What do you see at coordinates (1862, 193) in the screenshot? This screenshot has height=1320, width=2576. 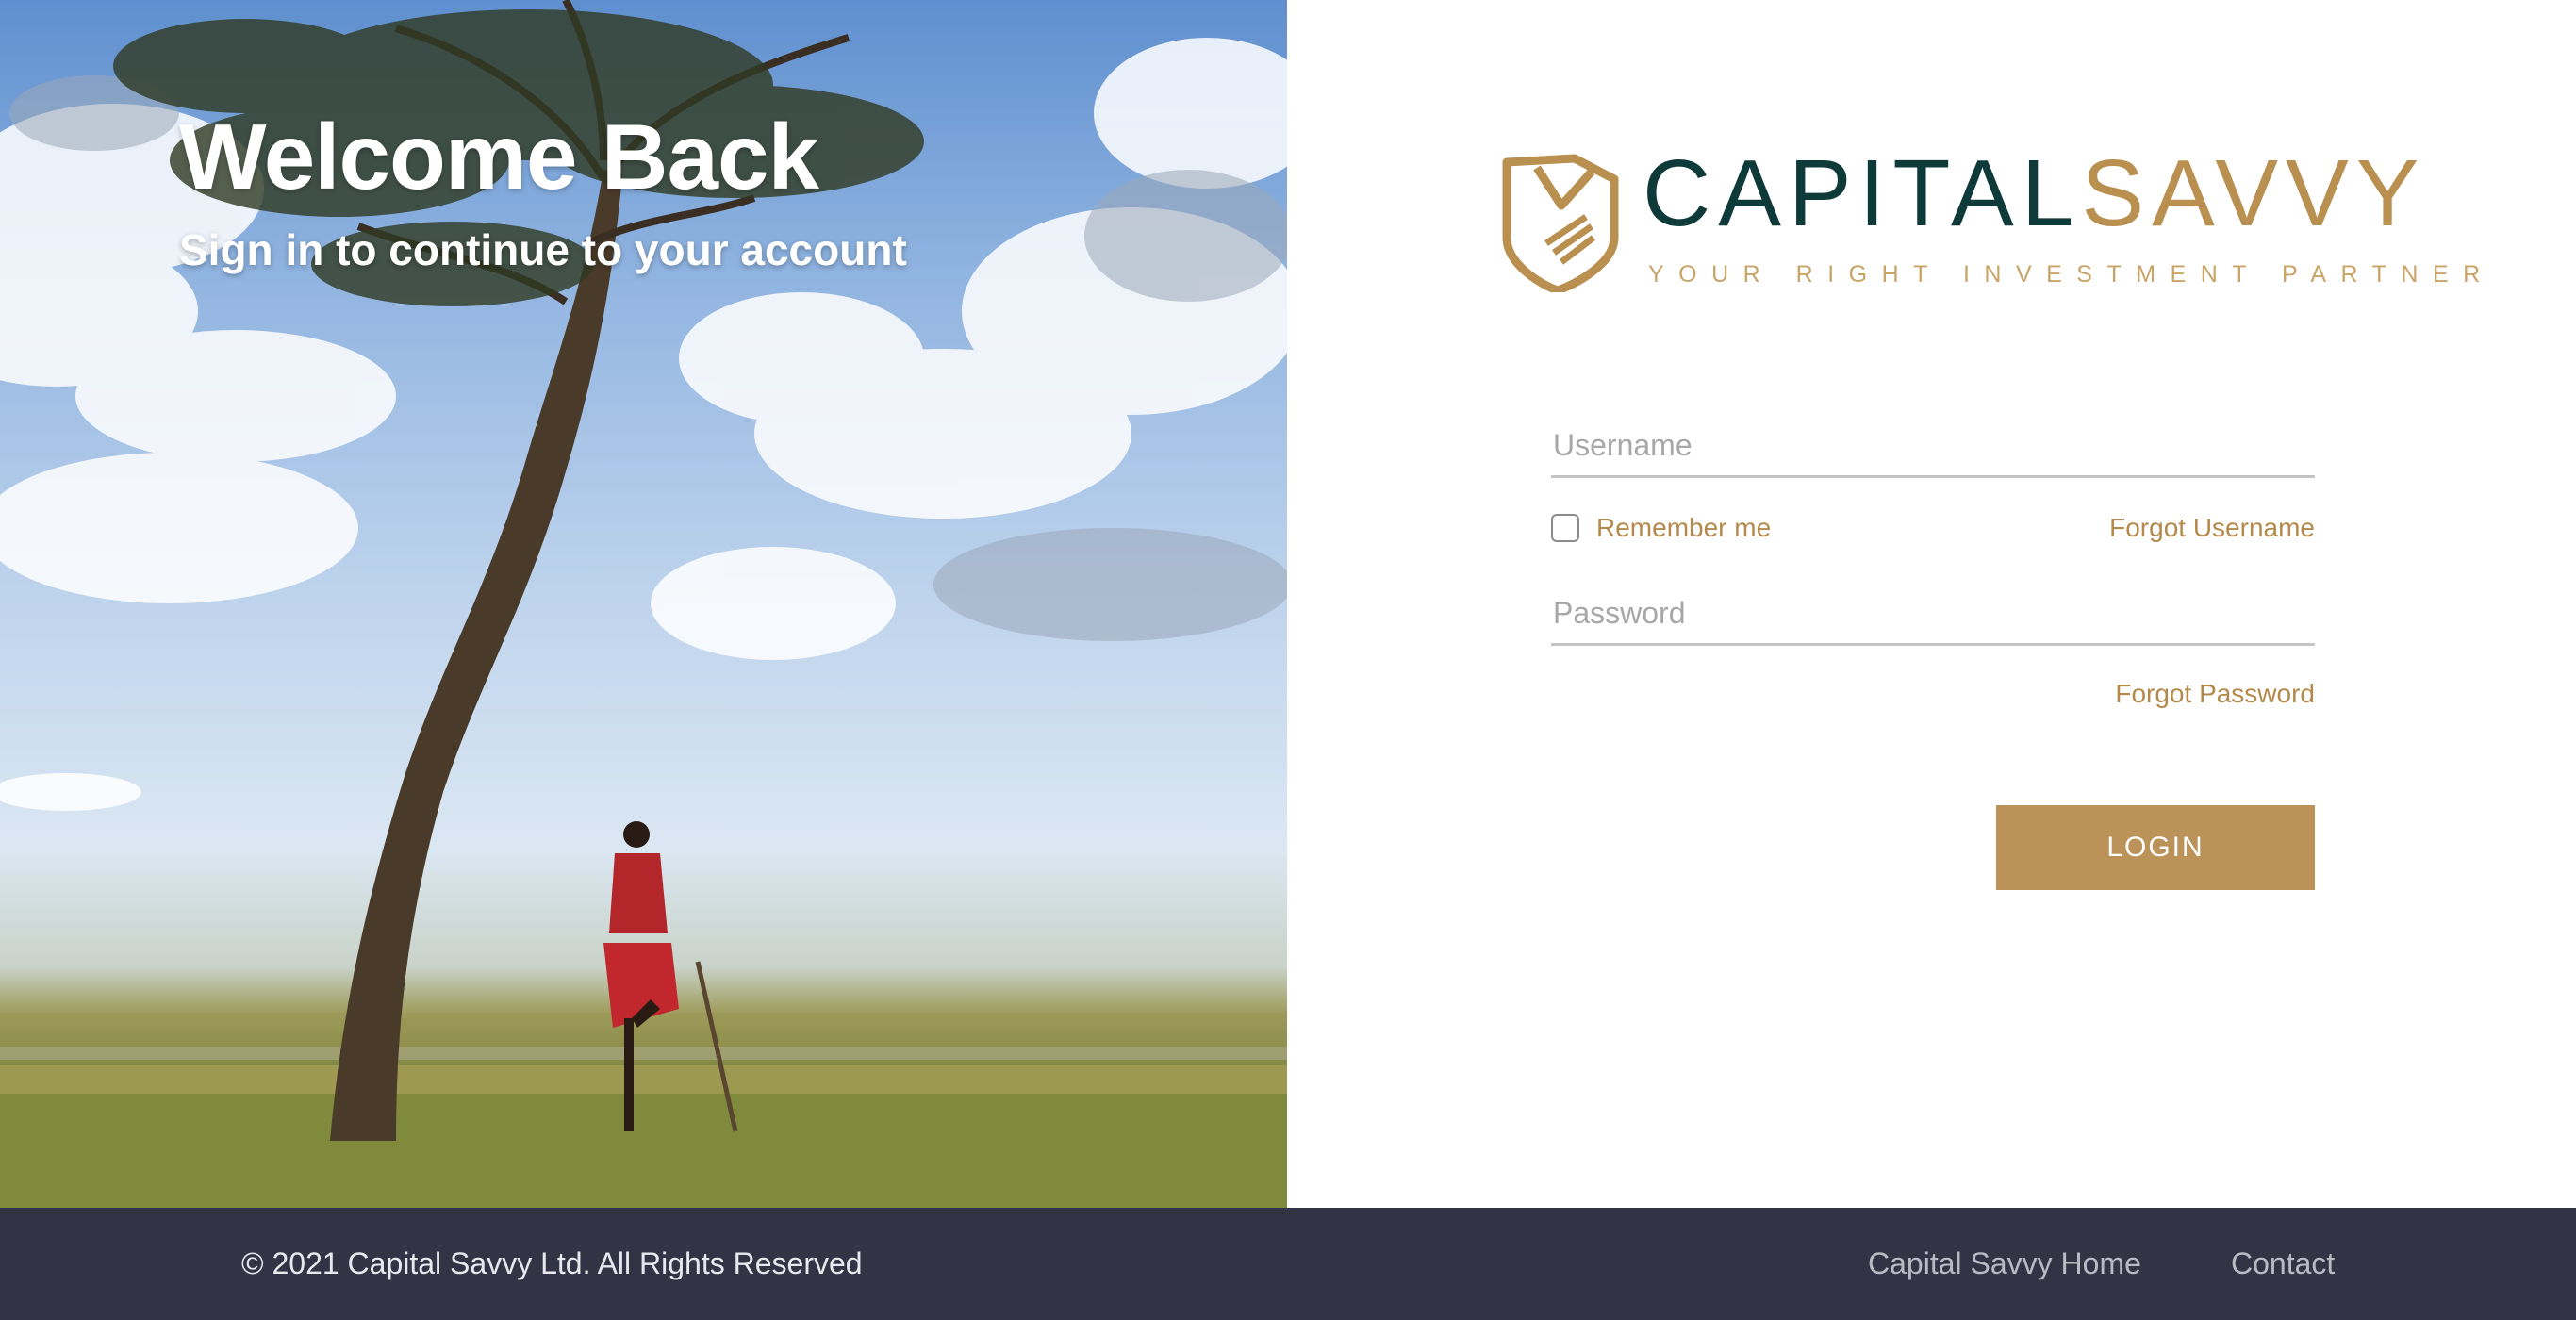 I see `brand-name-capital: CAPITAL` at bounding box center [1862, 193].